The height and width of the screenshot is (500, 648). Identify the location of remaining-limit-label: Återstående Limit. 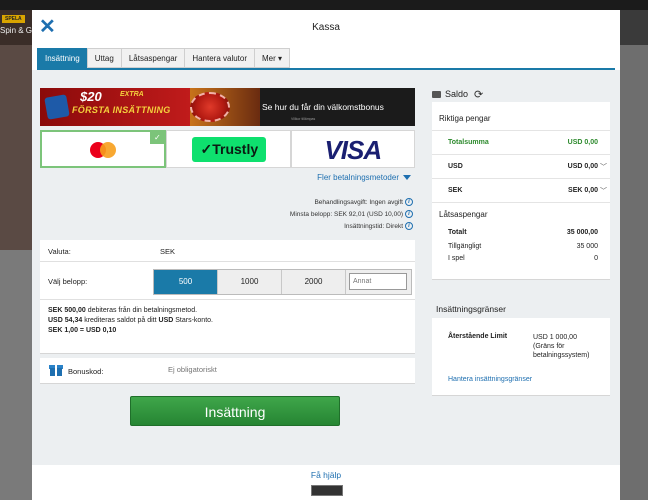
(478, 336).